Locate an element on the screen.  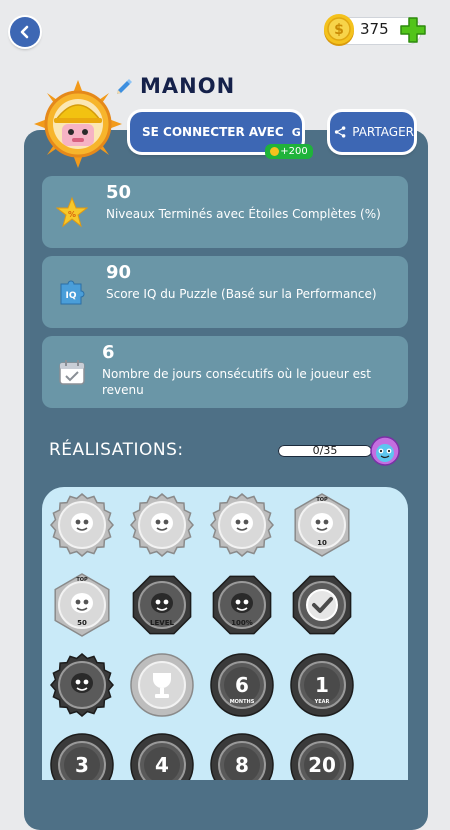
stat-value: 50 is located at coordinates (119, 192).